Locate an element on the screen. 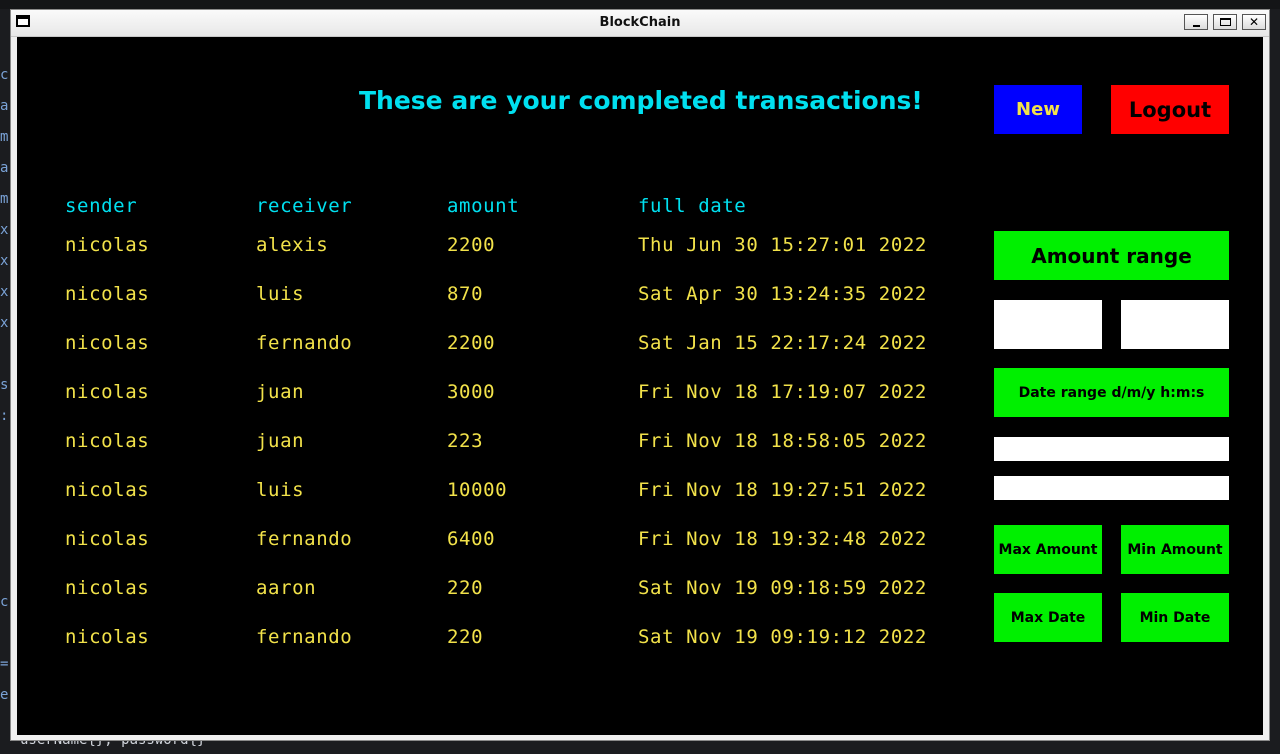 This screenshot has height=754, width=1280. column-header-full-date: full date is located at coordinates (692, 206).